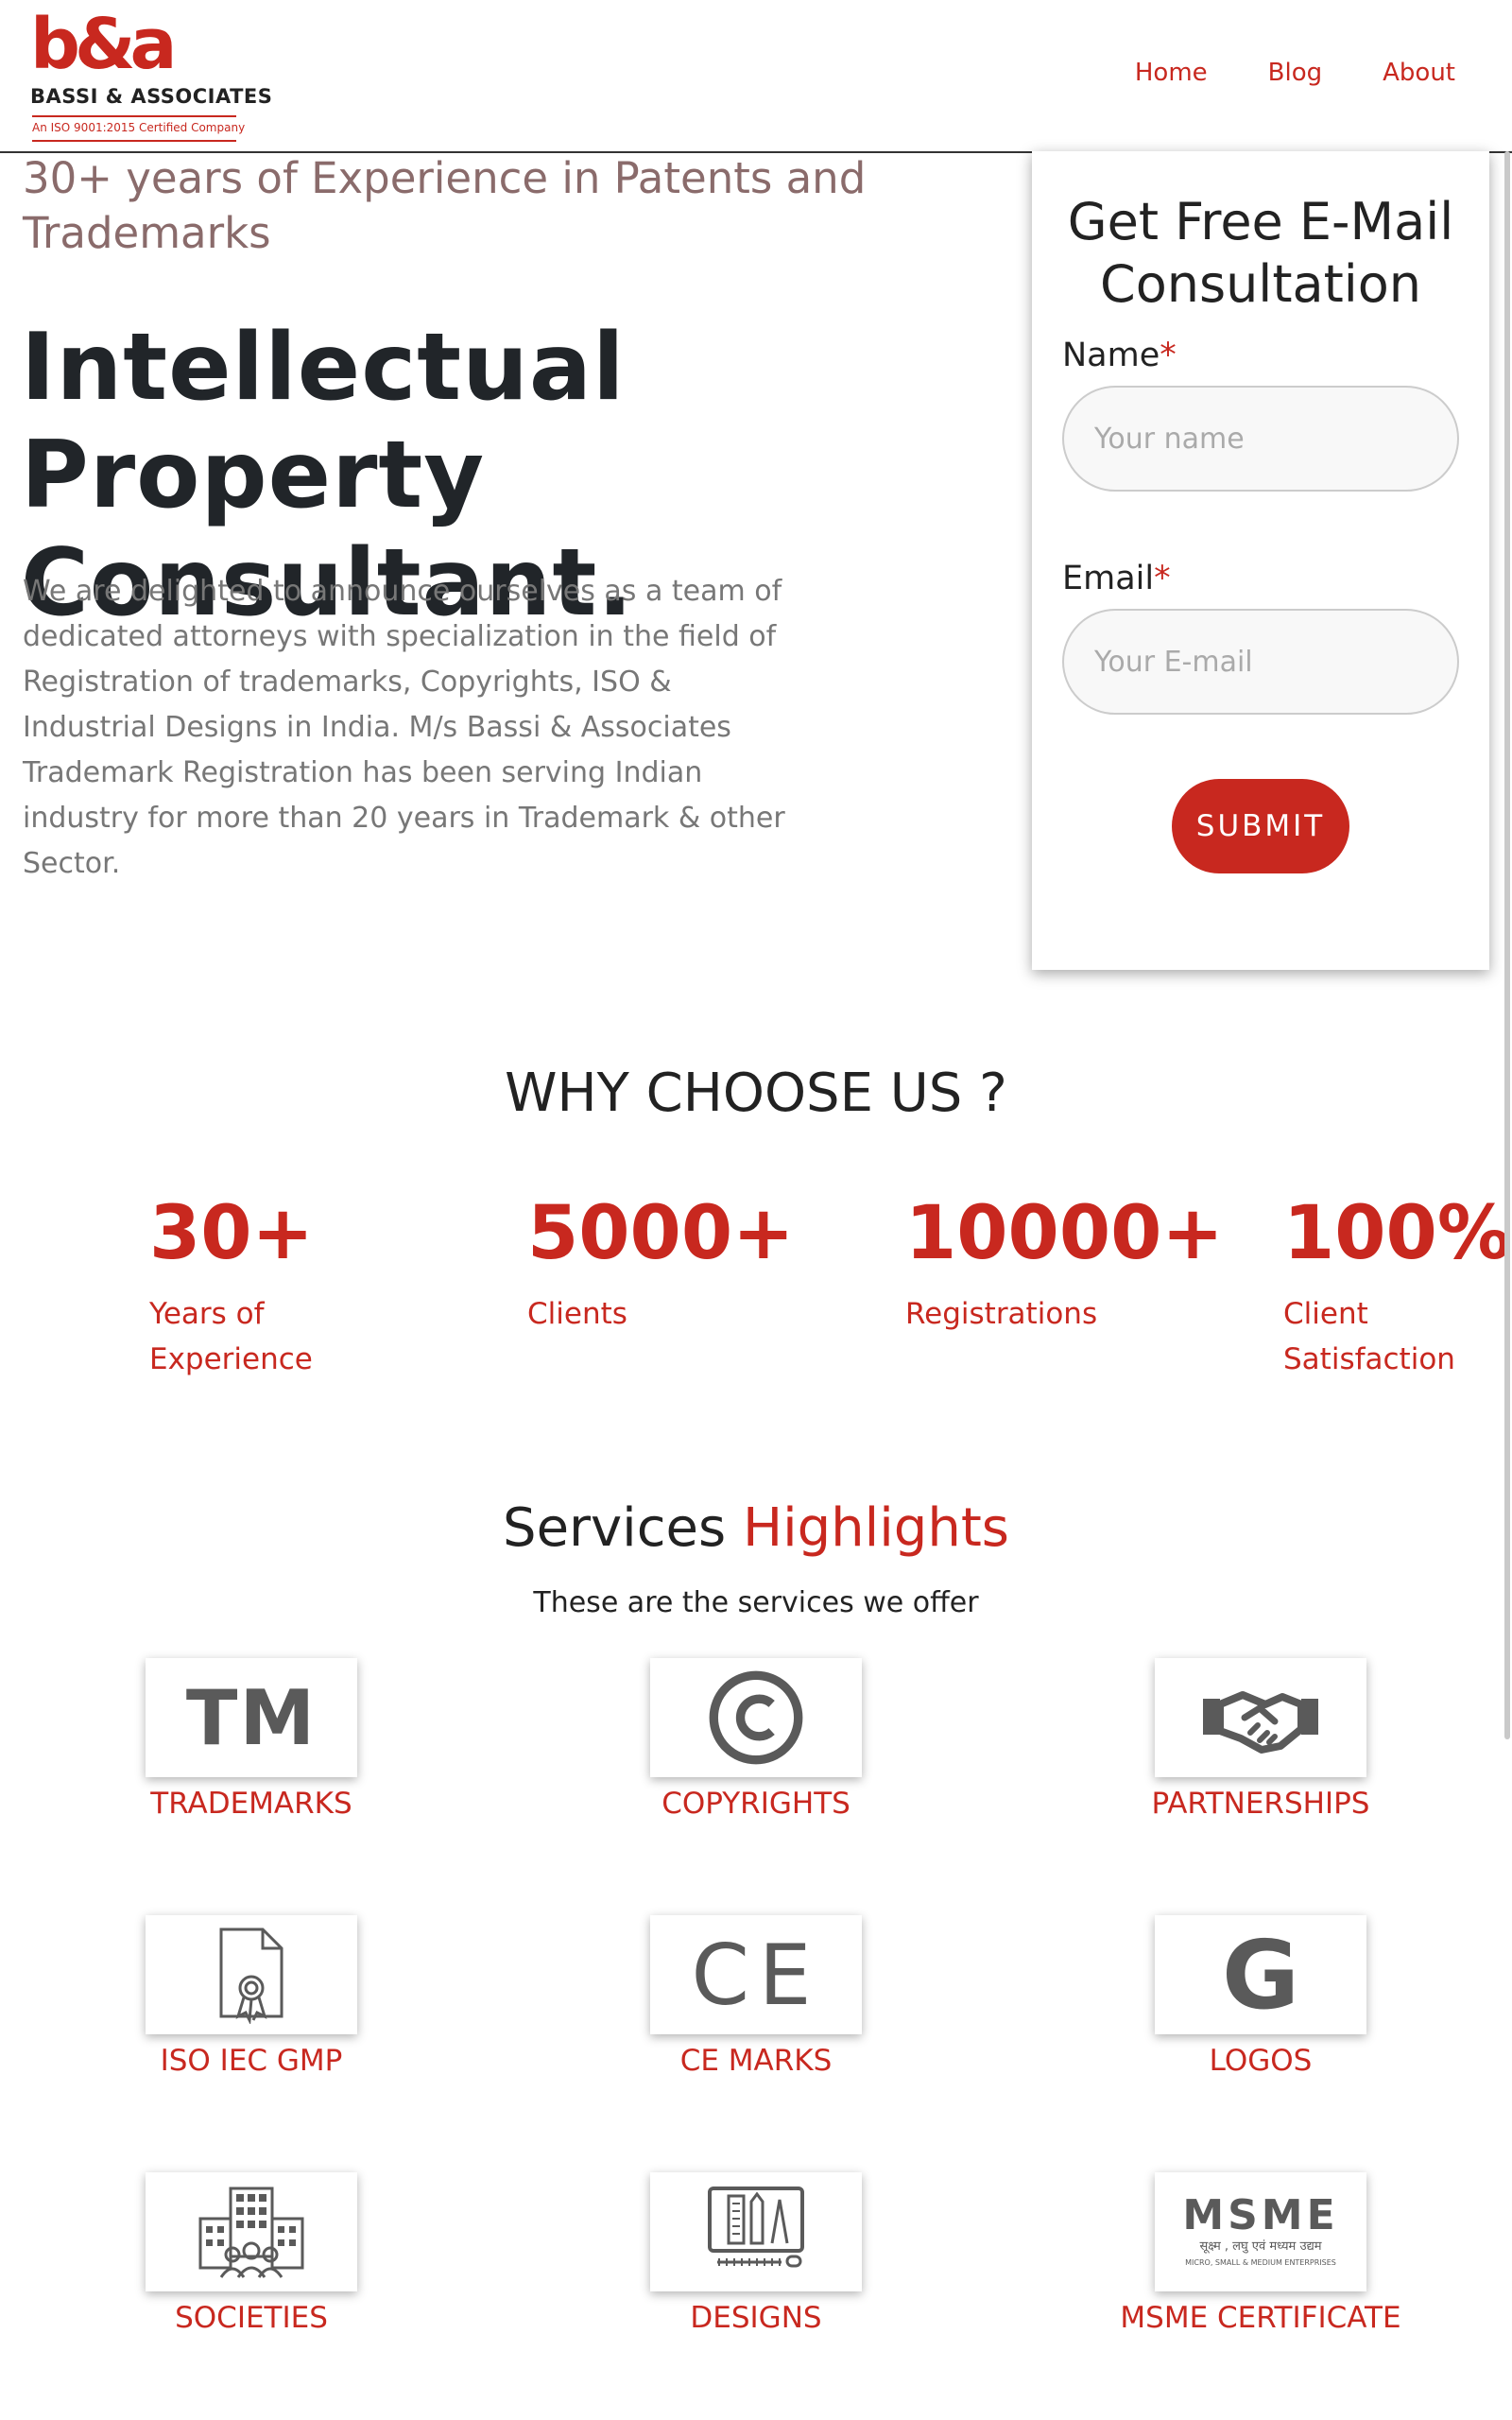  What do you see at coordinates (756, 2227) in the screenshot?
I see `design-tools-symbol` at bounding box center [756, 2227].